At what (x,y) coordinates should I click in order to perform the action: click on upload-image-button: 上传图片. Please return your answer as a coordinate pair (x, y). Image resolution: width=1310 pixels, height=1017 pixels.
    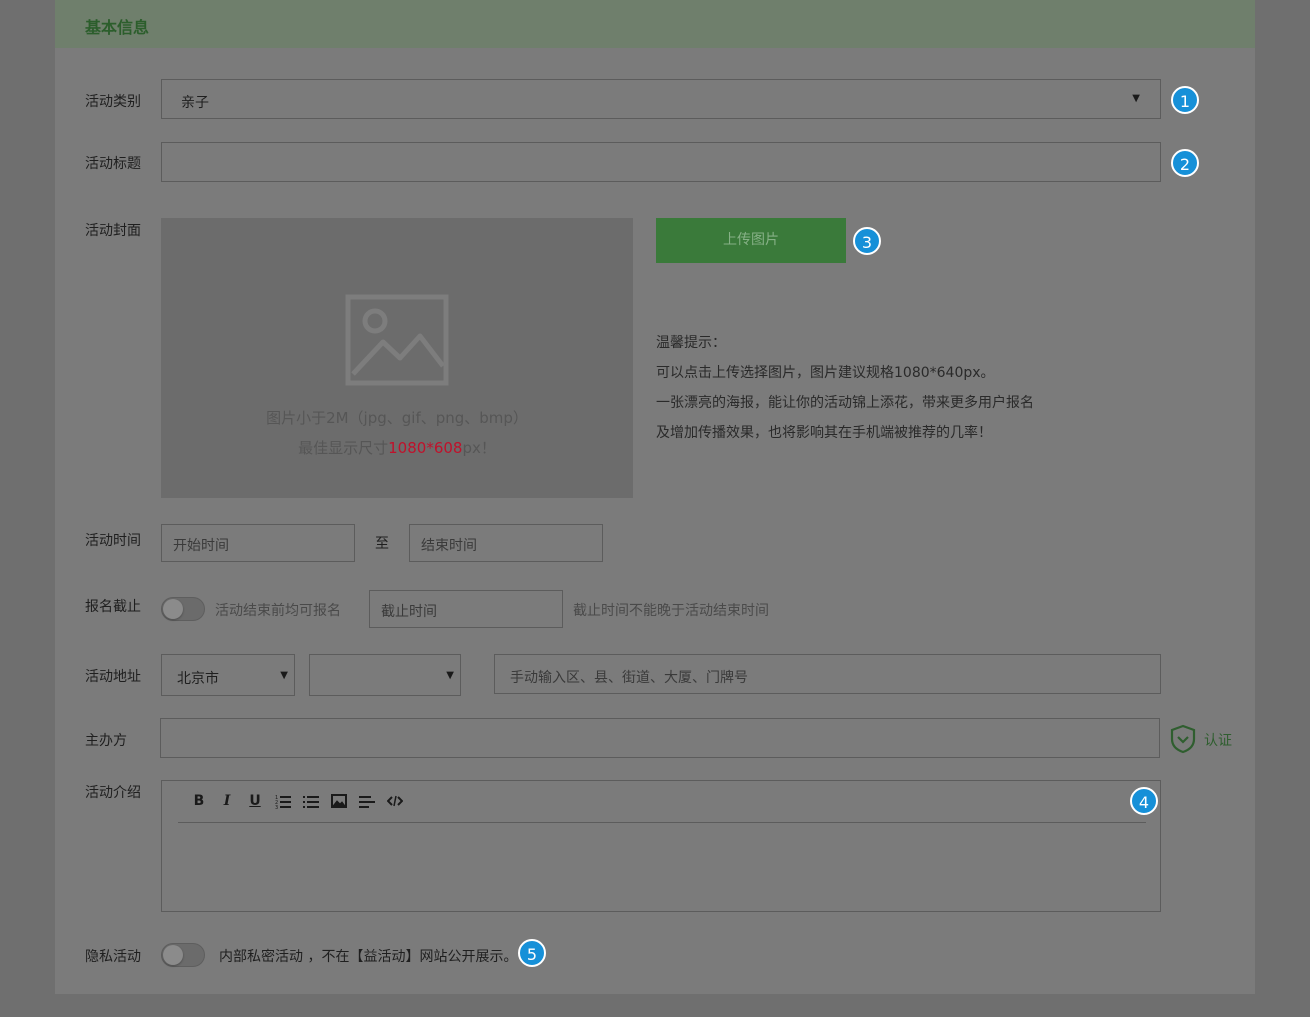
    Looking at the image, I should click on (751, 240).